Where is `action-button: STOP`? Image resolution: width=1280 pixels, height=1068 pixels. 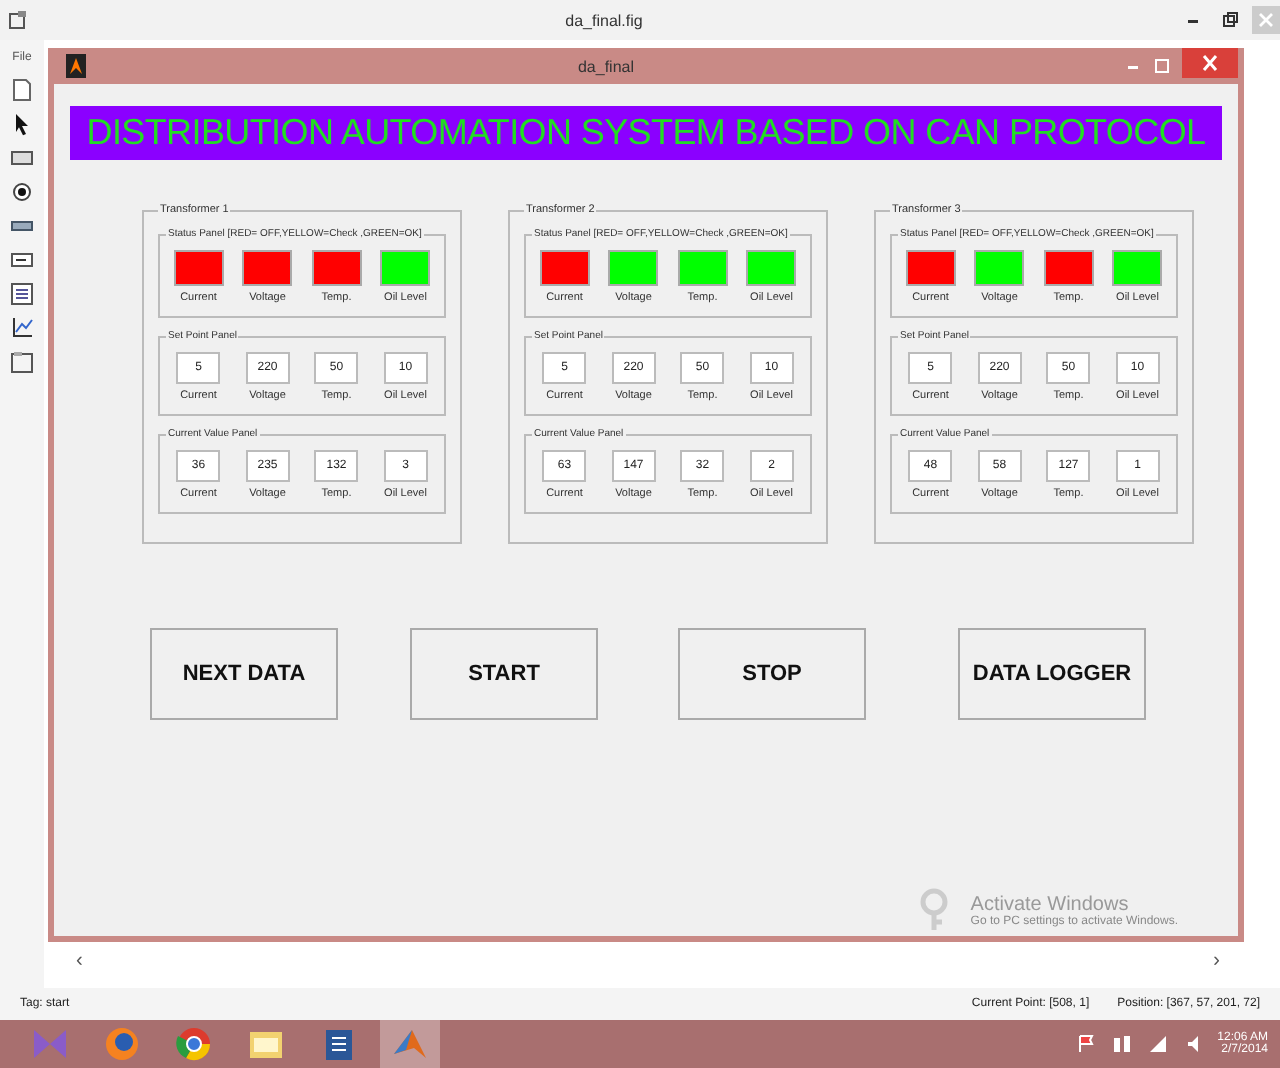
action-button: STOP is located at coordinates (772, 674).